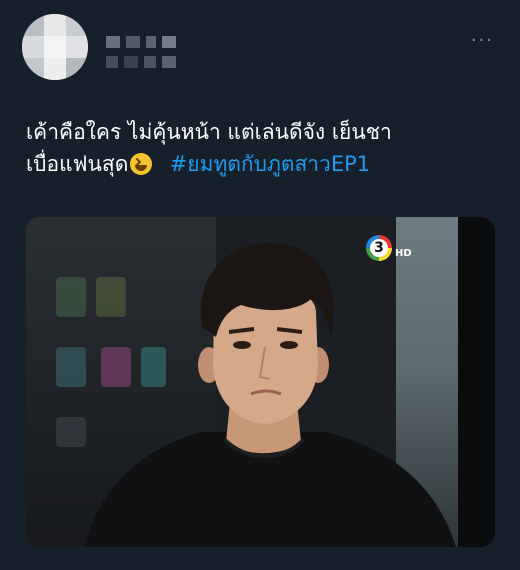 This screenshot has width=520, height=570. I want to click on hashtag-link: #ยมทูตกับภูตสาวEP1, so click(270, 164).